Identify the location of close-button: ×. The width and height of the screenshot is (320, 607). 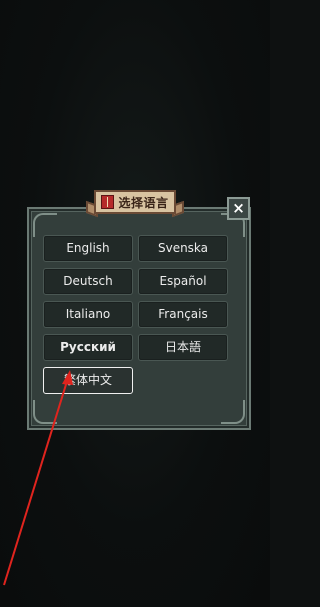
(238, 208).